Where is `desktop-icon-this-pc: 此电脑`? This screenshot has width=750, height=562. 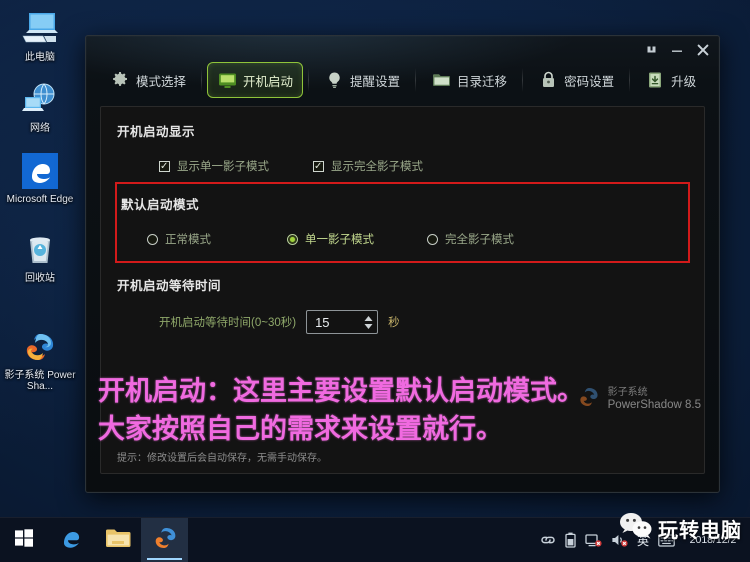
desktop-icon-this-pc: 此电脑 is located at coordinates (40, 36).